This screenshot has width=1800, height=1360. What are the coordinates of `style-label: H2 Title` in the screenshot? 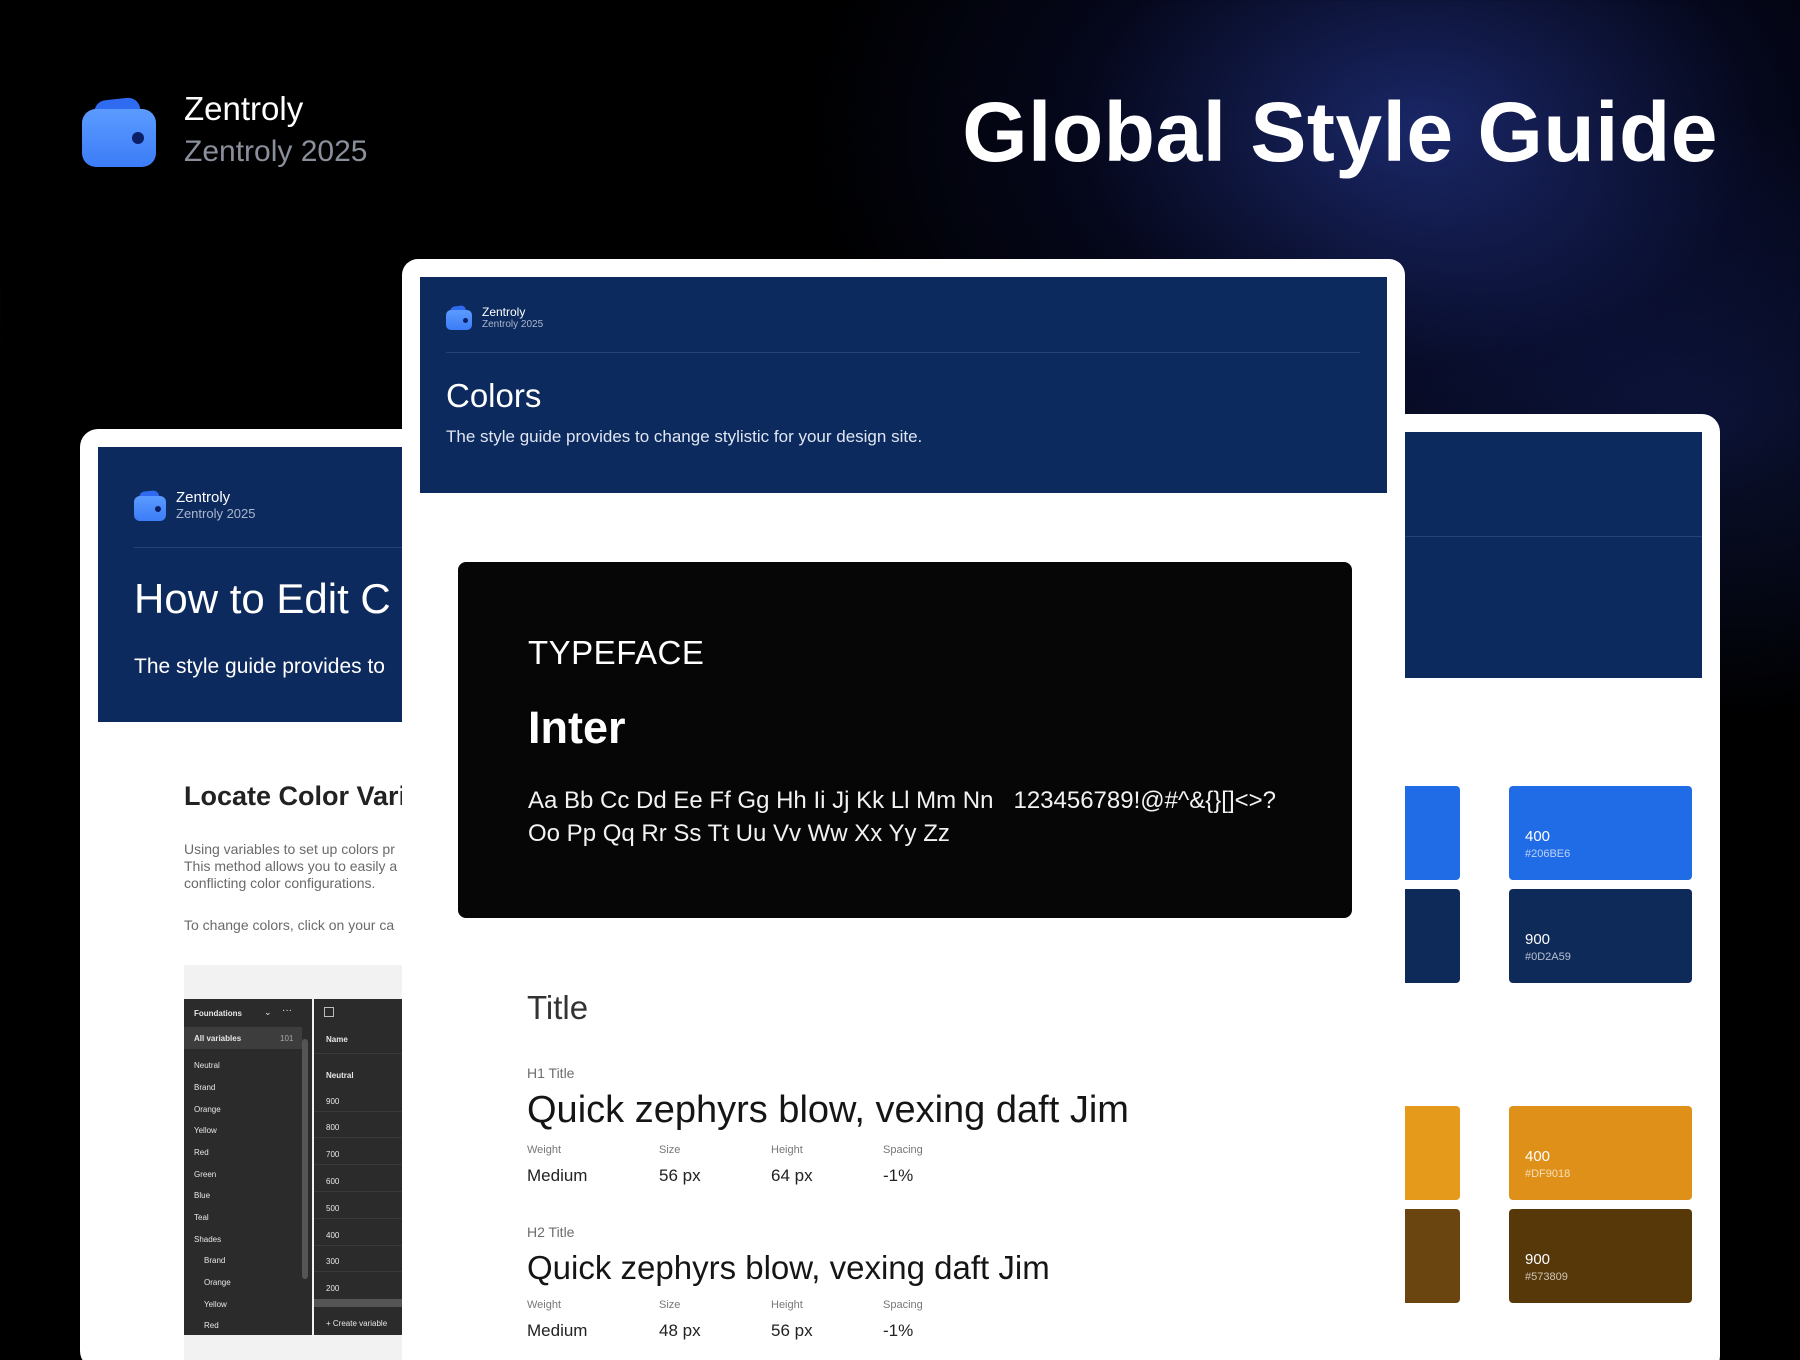 It's located at (551, 1232).